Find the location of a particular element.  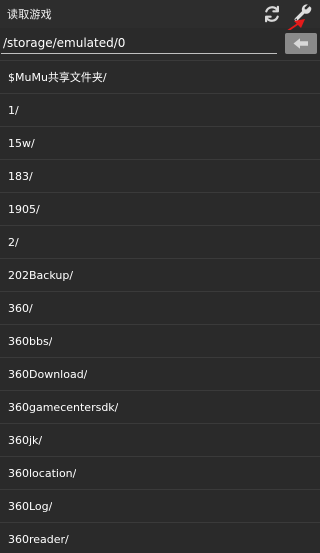

folder-name: 1/ is located at coordinates (13, 110).